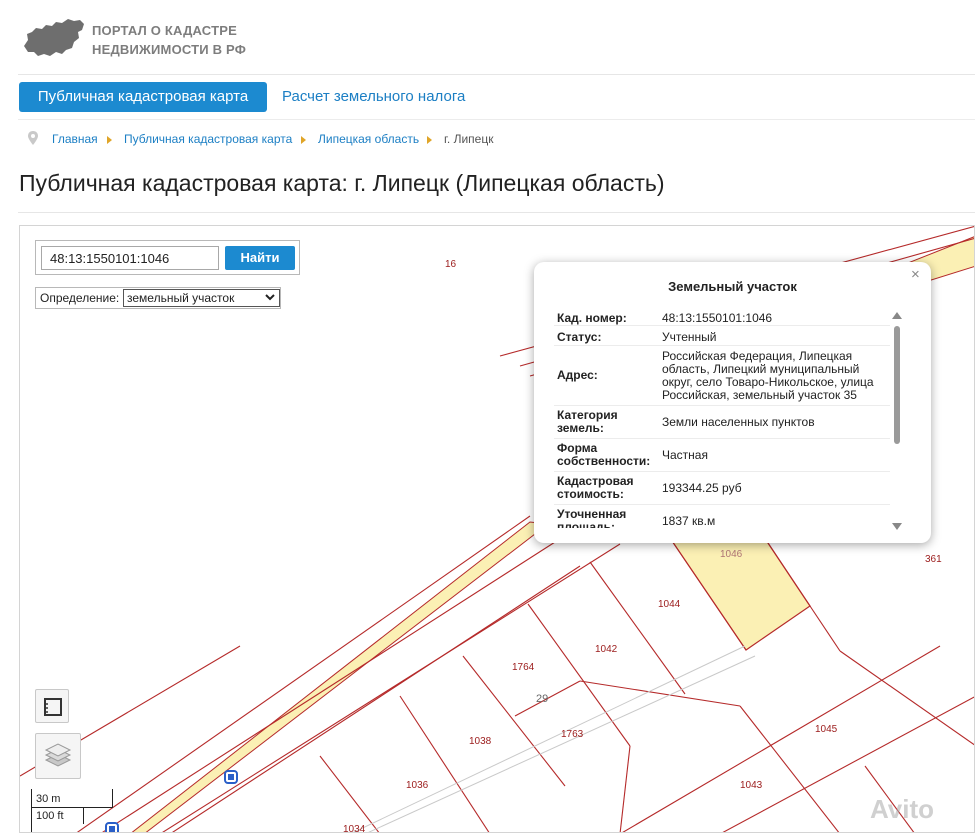 The width and height of the screenshot is (975, 833). Describe the element at coordinates (689, 521) in the screenshot. I see `info-value: 1837 кв.м` at that location.